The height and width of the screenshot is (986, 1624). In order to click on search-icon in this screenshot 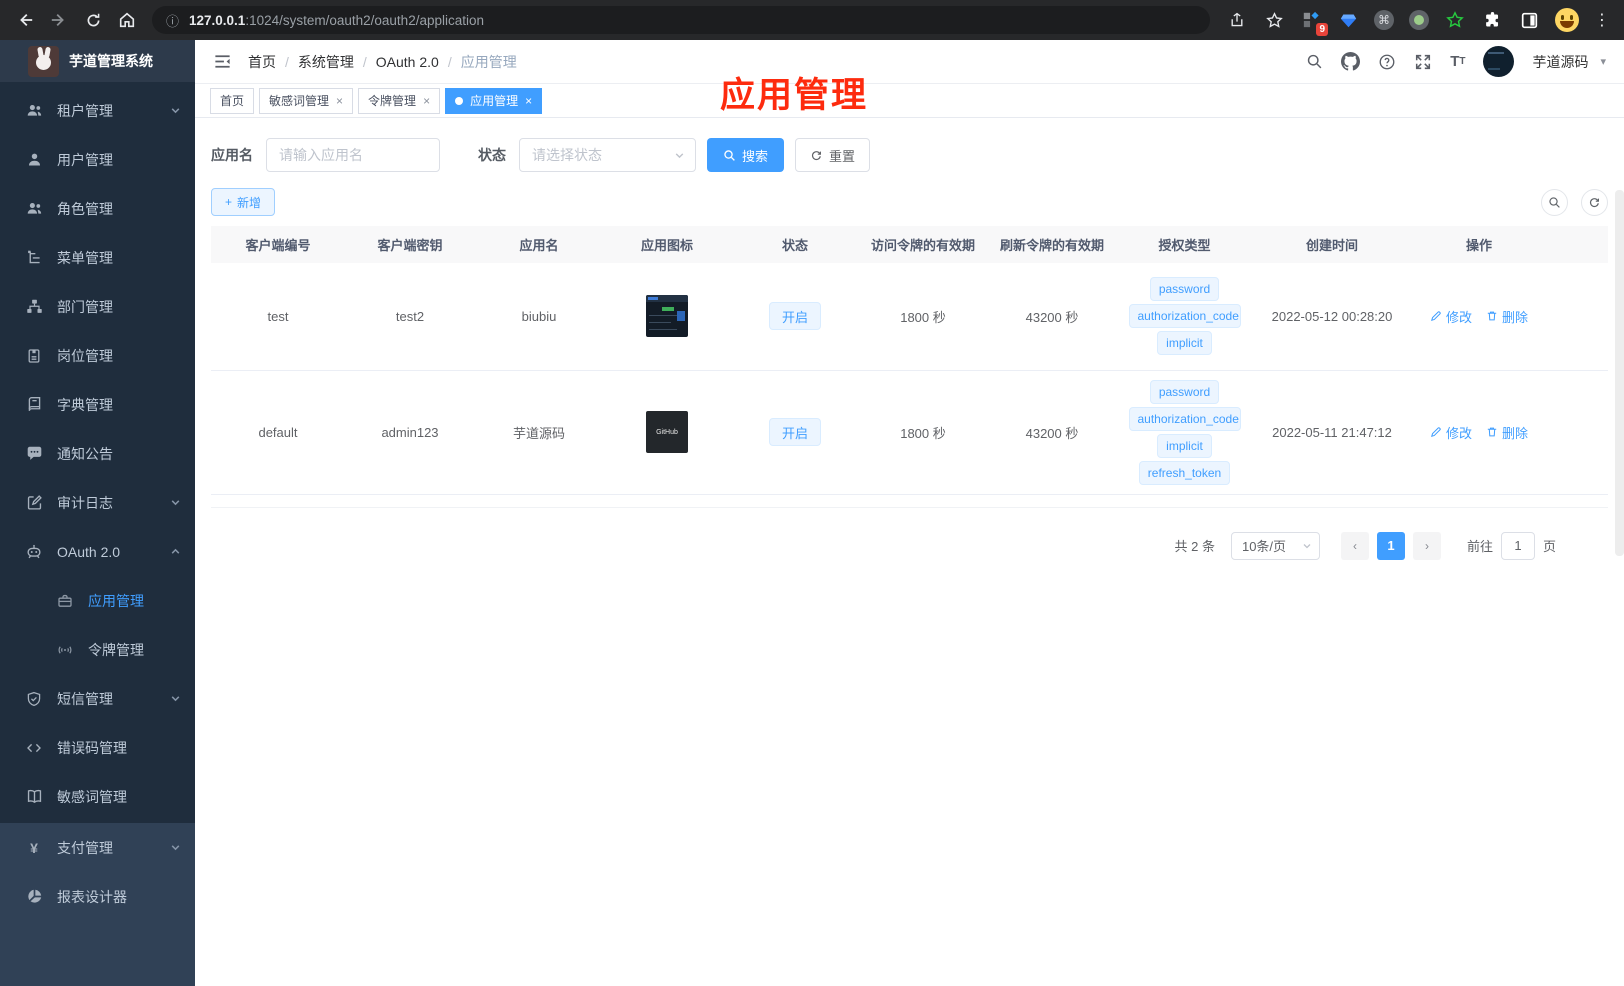, I will do `click(1315, 61)`.